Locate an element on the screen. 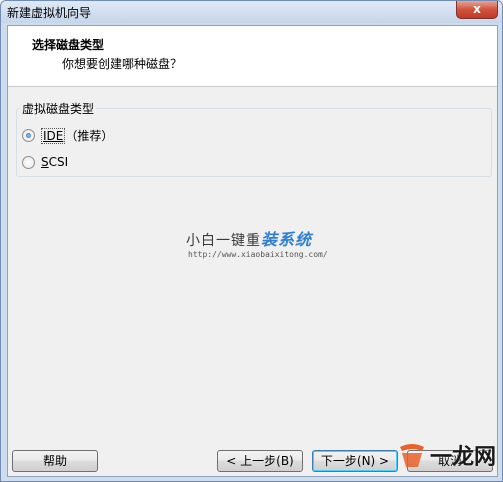  radio-scsi-label: SCSI is located at coordinates (54, 162).